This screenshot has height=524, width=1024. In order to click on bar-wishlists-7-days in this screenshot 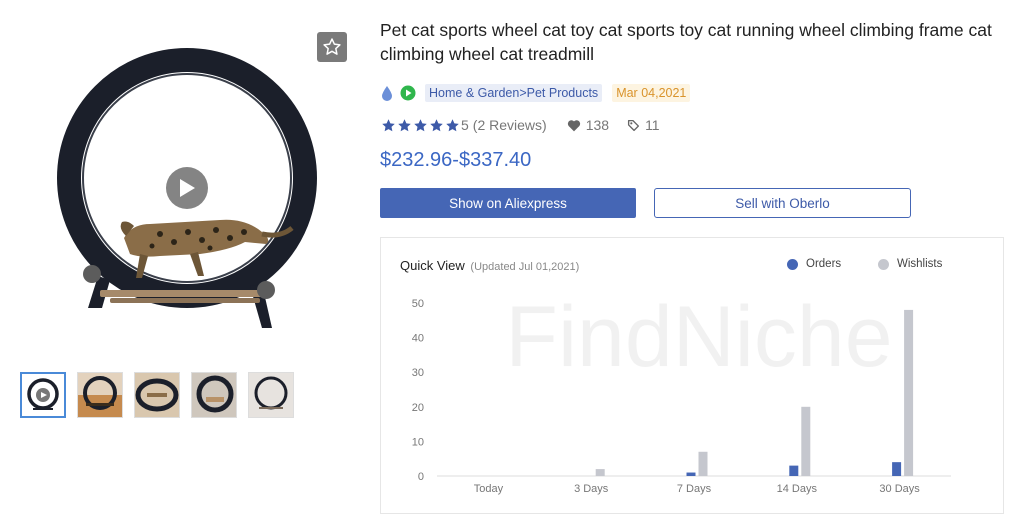, I will do `click(703, 463)`.